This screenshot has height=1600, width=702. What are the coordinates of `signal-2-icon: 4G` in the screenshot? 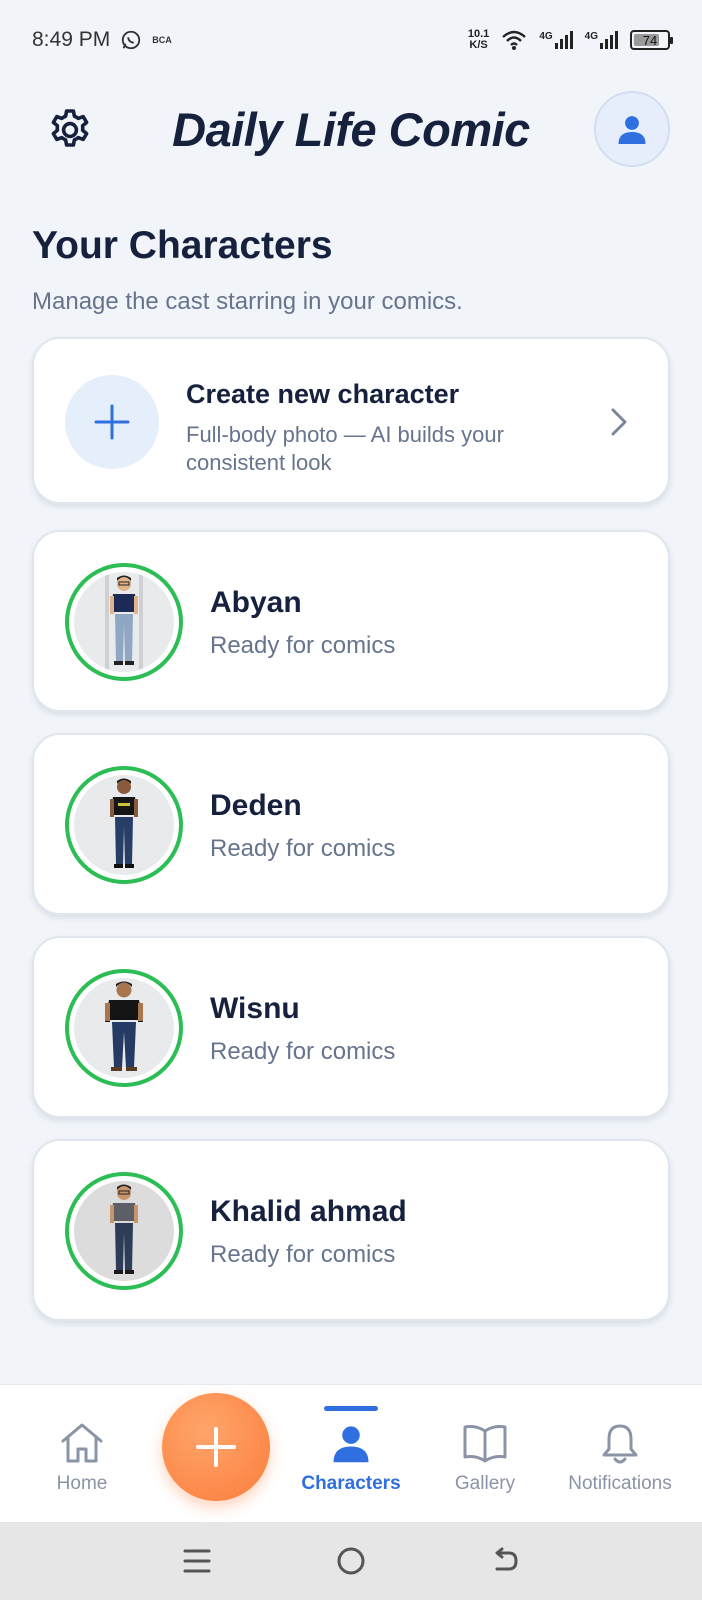 It's located at (601, 40).